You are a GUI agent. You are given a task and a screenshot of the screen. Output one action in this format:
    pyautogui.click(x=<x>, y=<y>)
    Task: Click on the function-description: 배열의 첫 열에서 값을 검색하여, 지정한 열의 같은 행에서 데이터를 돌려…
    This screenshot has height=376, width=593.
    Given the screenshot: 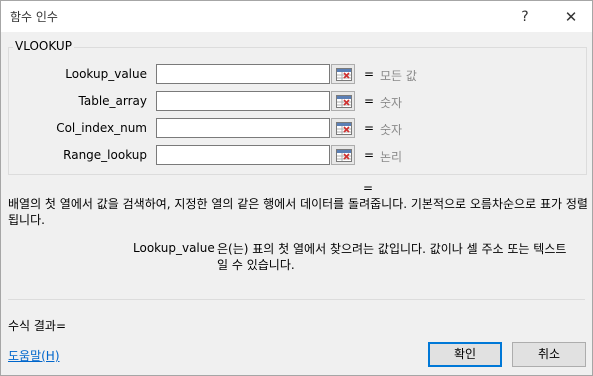 What is the action you would take?
    pyautogui.click(x=298, y=212)
    